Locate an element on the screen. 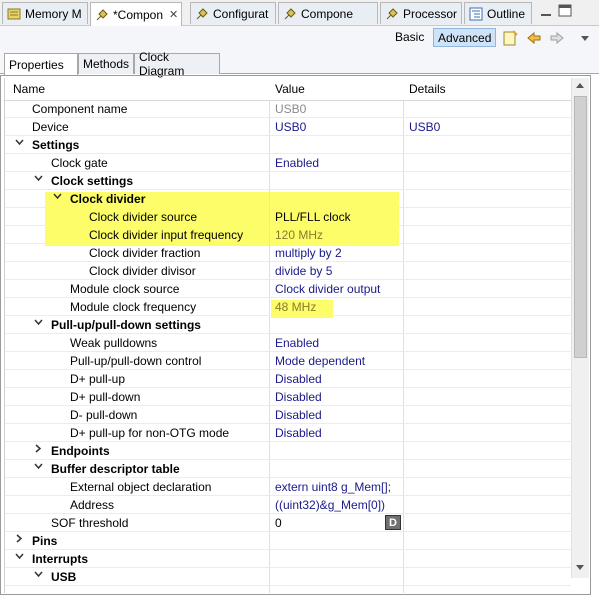 The image size is (599, 603). table-row: USB is located at coordinates (288, 577).